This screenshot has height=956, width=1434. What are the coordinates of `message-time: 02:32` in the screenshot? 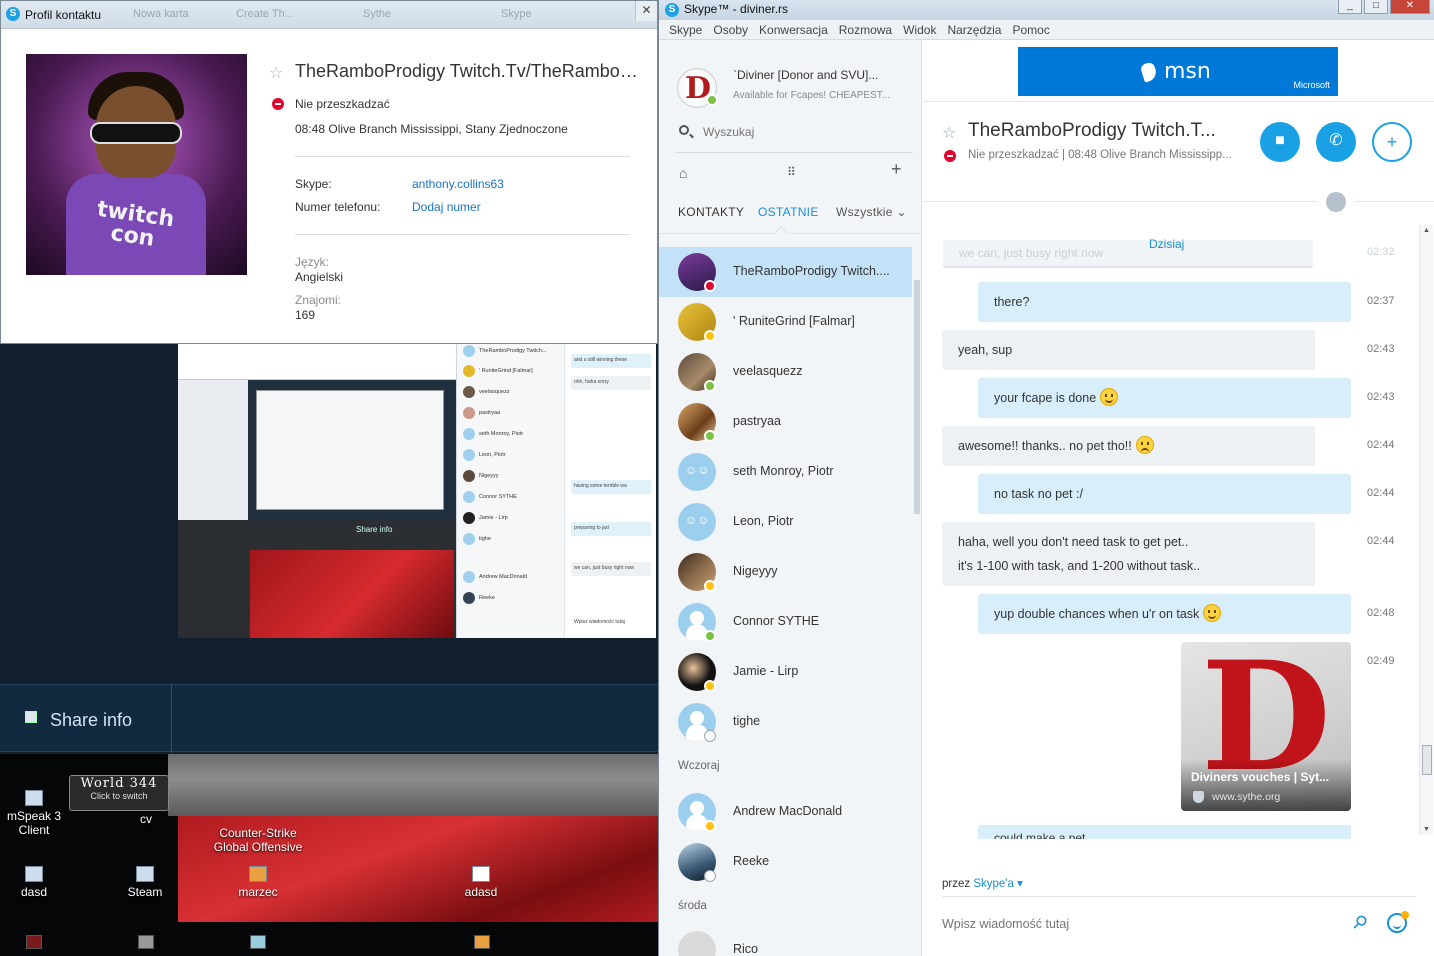 It's located at (1381, 252).